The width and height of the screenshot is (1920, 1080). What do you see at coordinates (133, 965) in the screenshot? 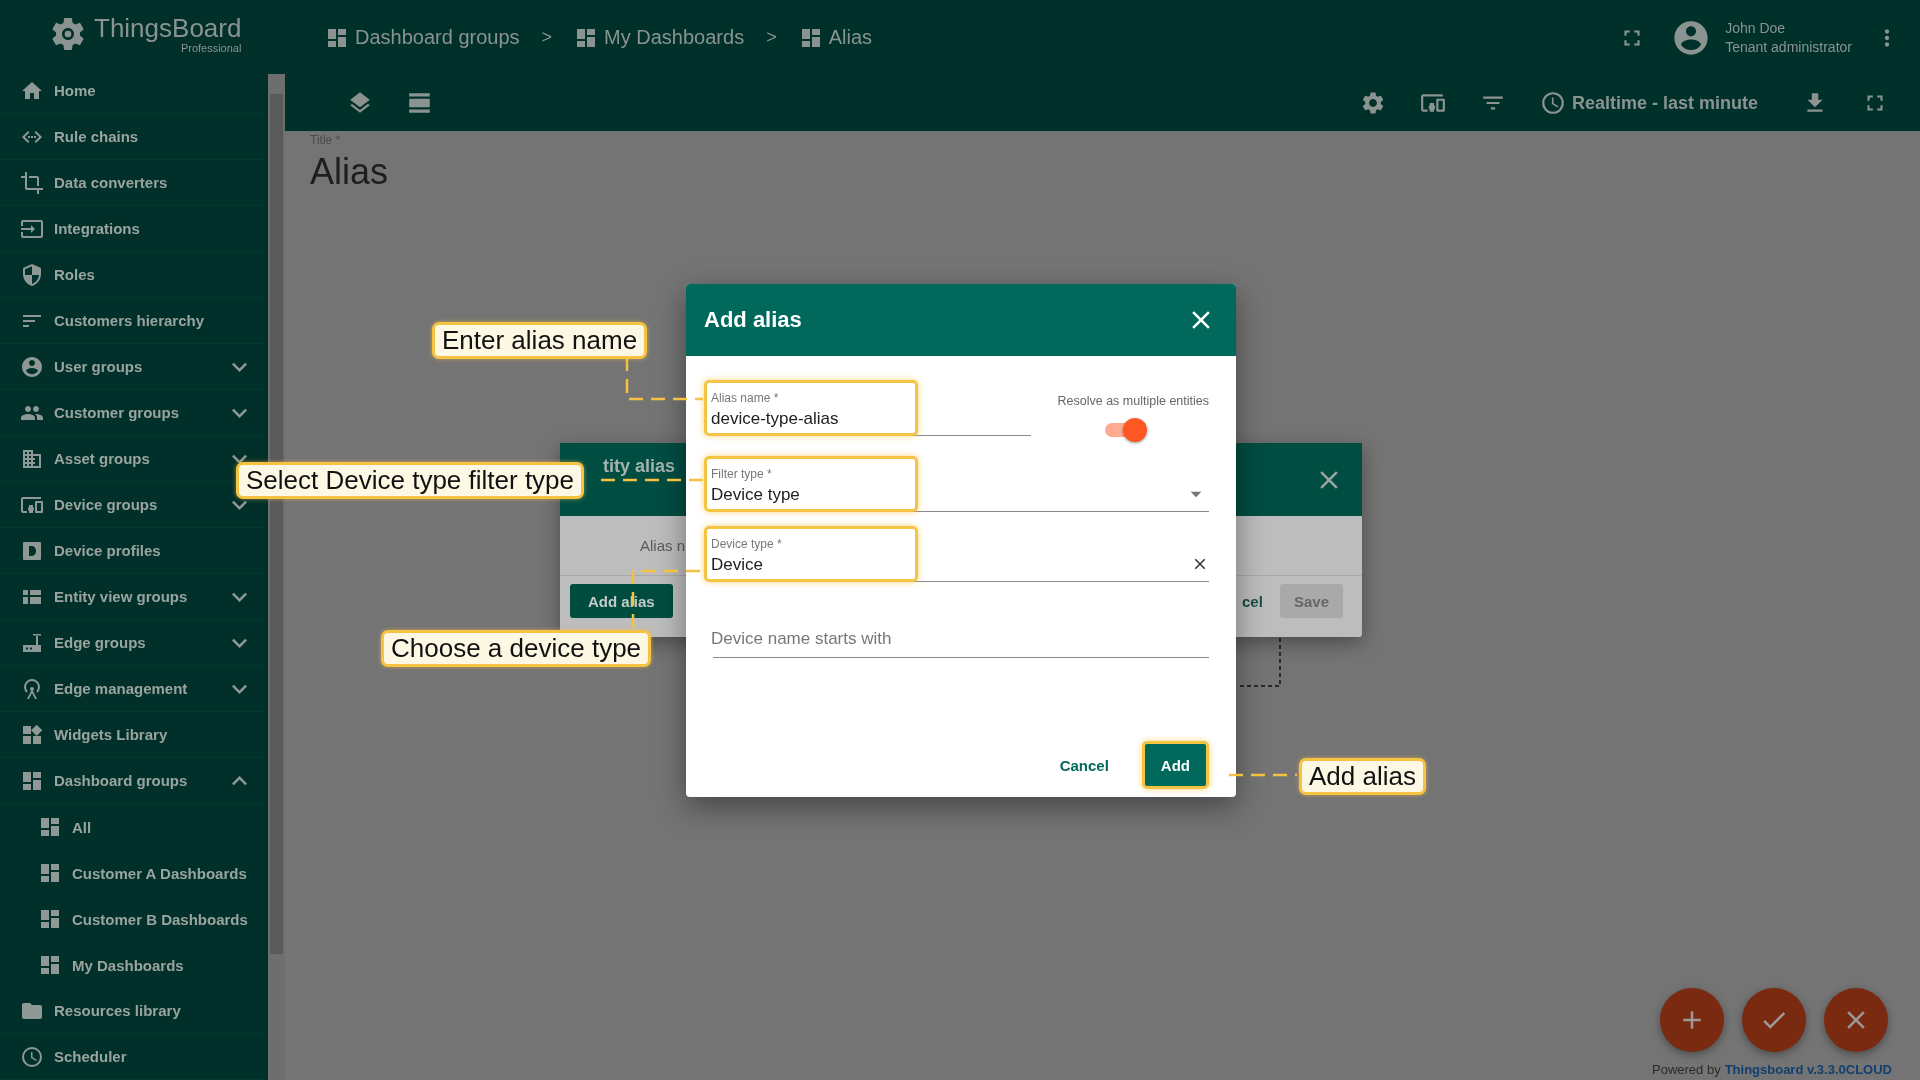
I see `sidebar-subitem: My Dashboards` at bounding box center [133, 965].